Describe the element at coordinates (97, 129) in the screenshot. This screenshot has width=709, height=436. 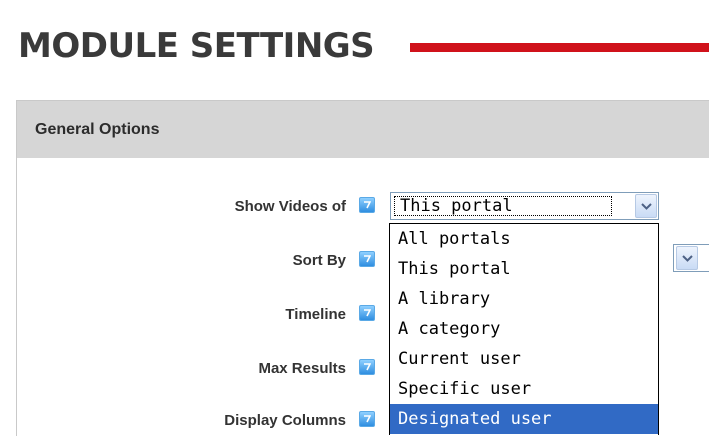
I see `panel-header-label: General Options` at that location.